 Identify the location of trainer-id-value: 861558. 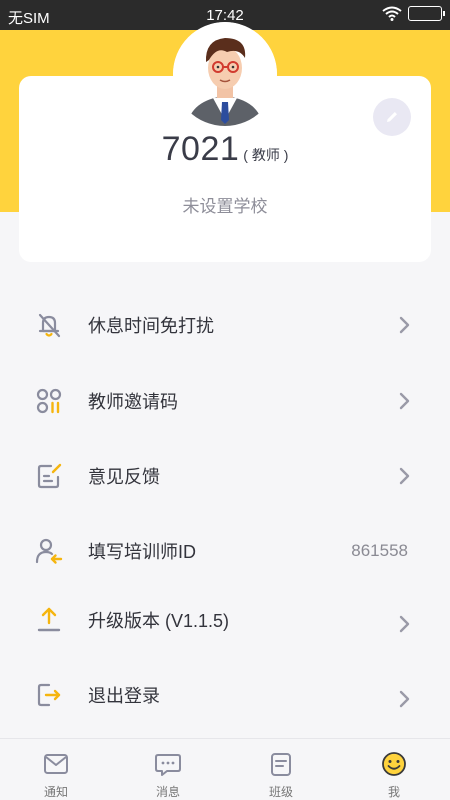
(379, 550).